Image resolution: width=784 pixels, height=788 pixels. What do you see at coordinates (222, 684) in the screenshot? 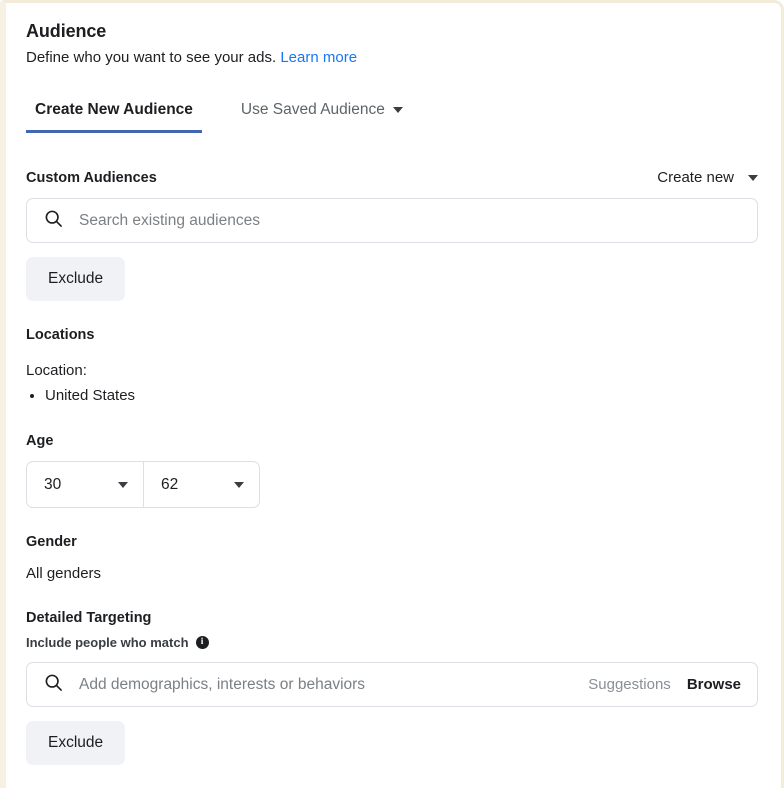
I see `detailed-targeting-search-placeholder: Add demographics, interests or behaviors` at bounding box center [222, 684].